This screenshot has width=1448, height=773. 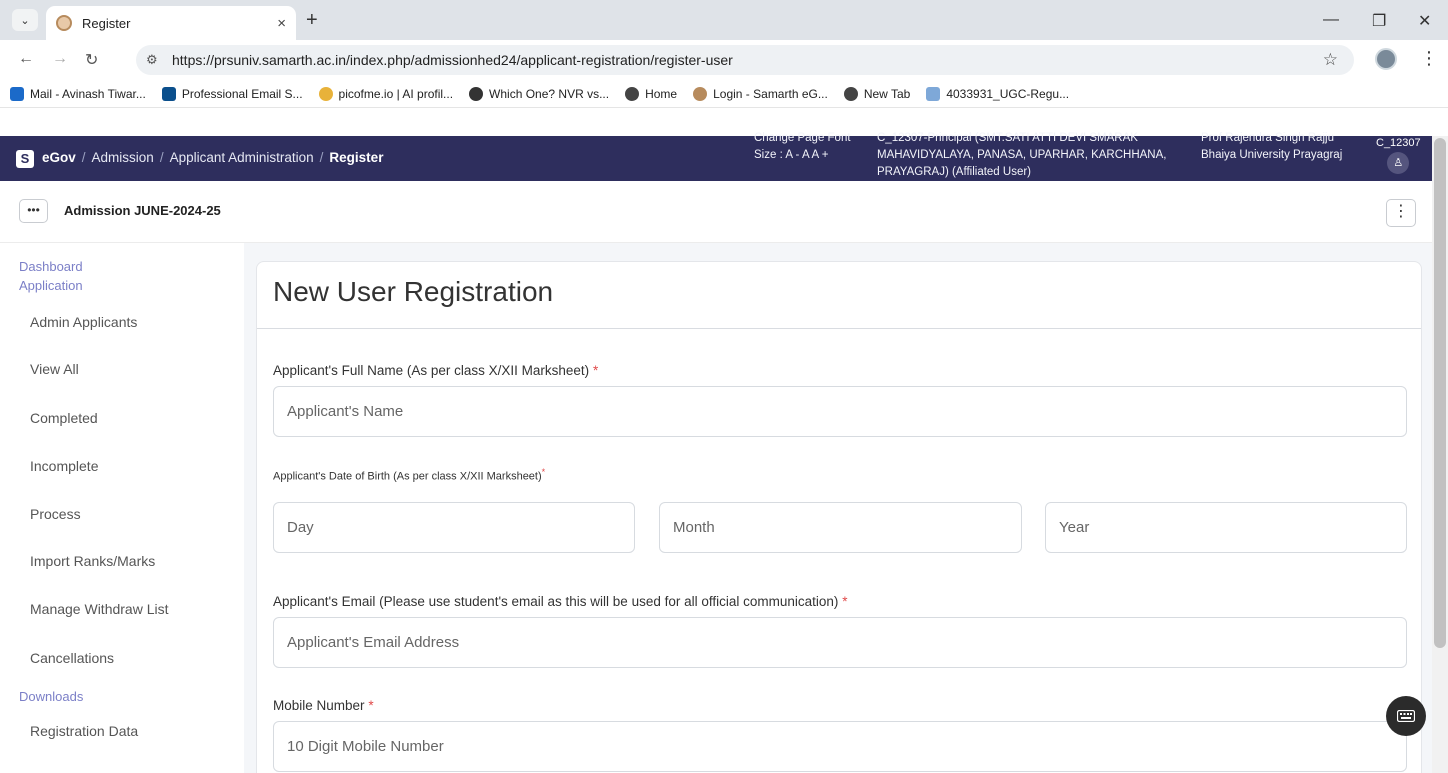 I want to click on user-menu: C_12307 ♙, so click(x=1398, y=155).